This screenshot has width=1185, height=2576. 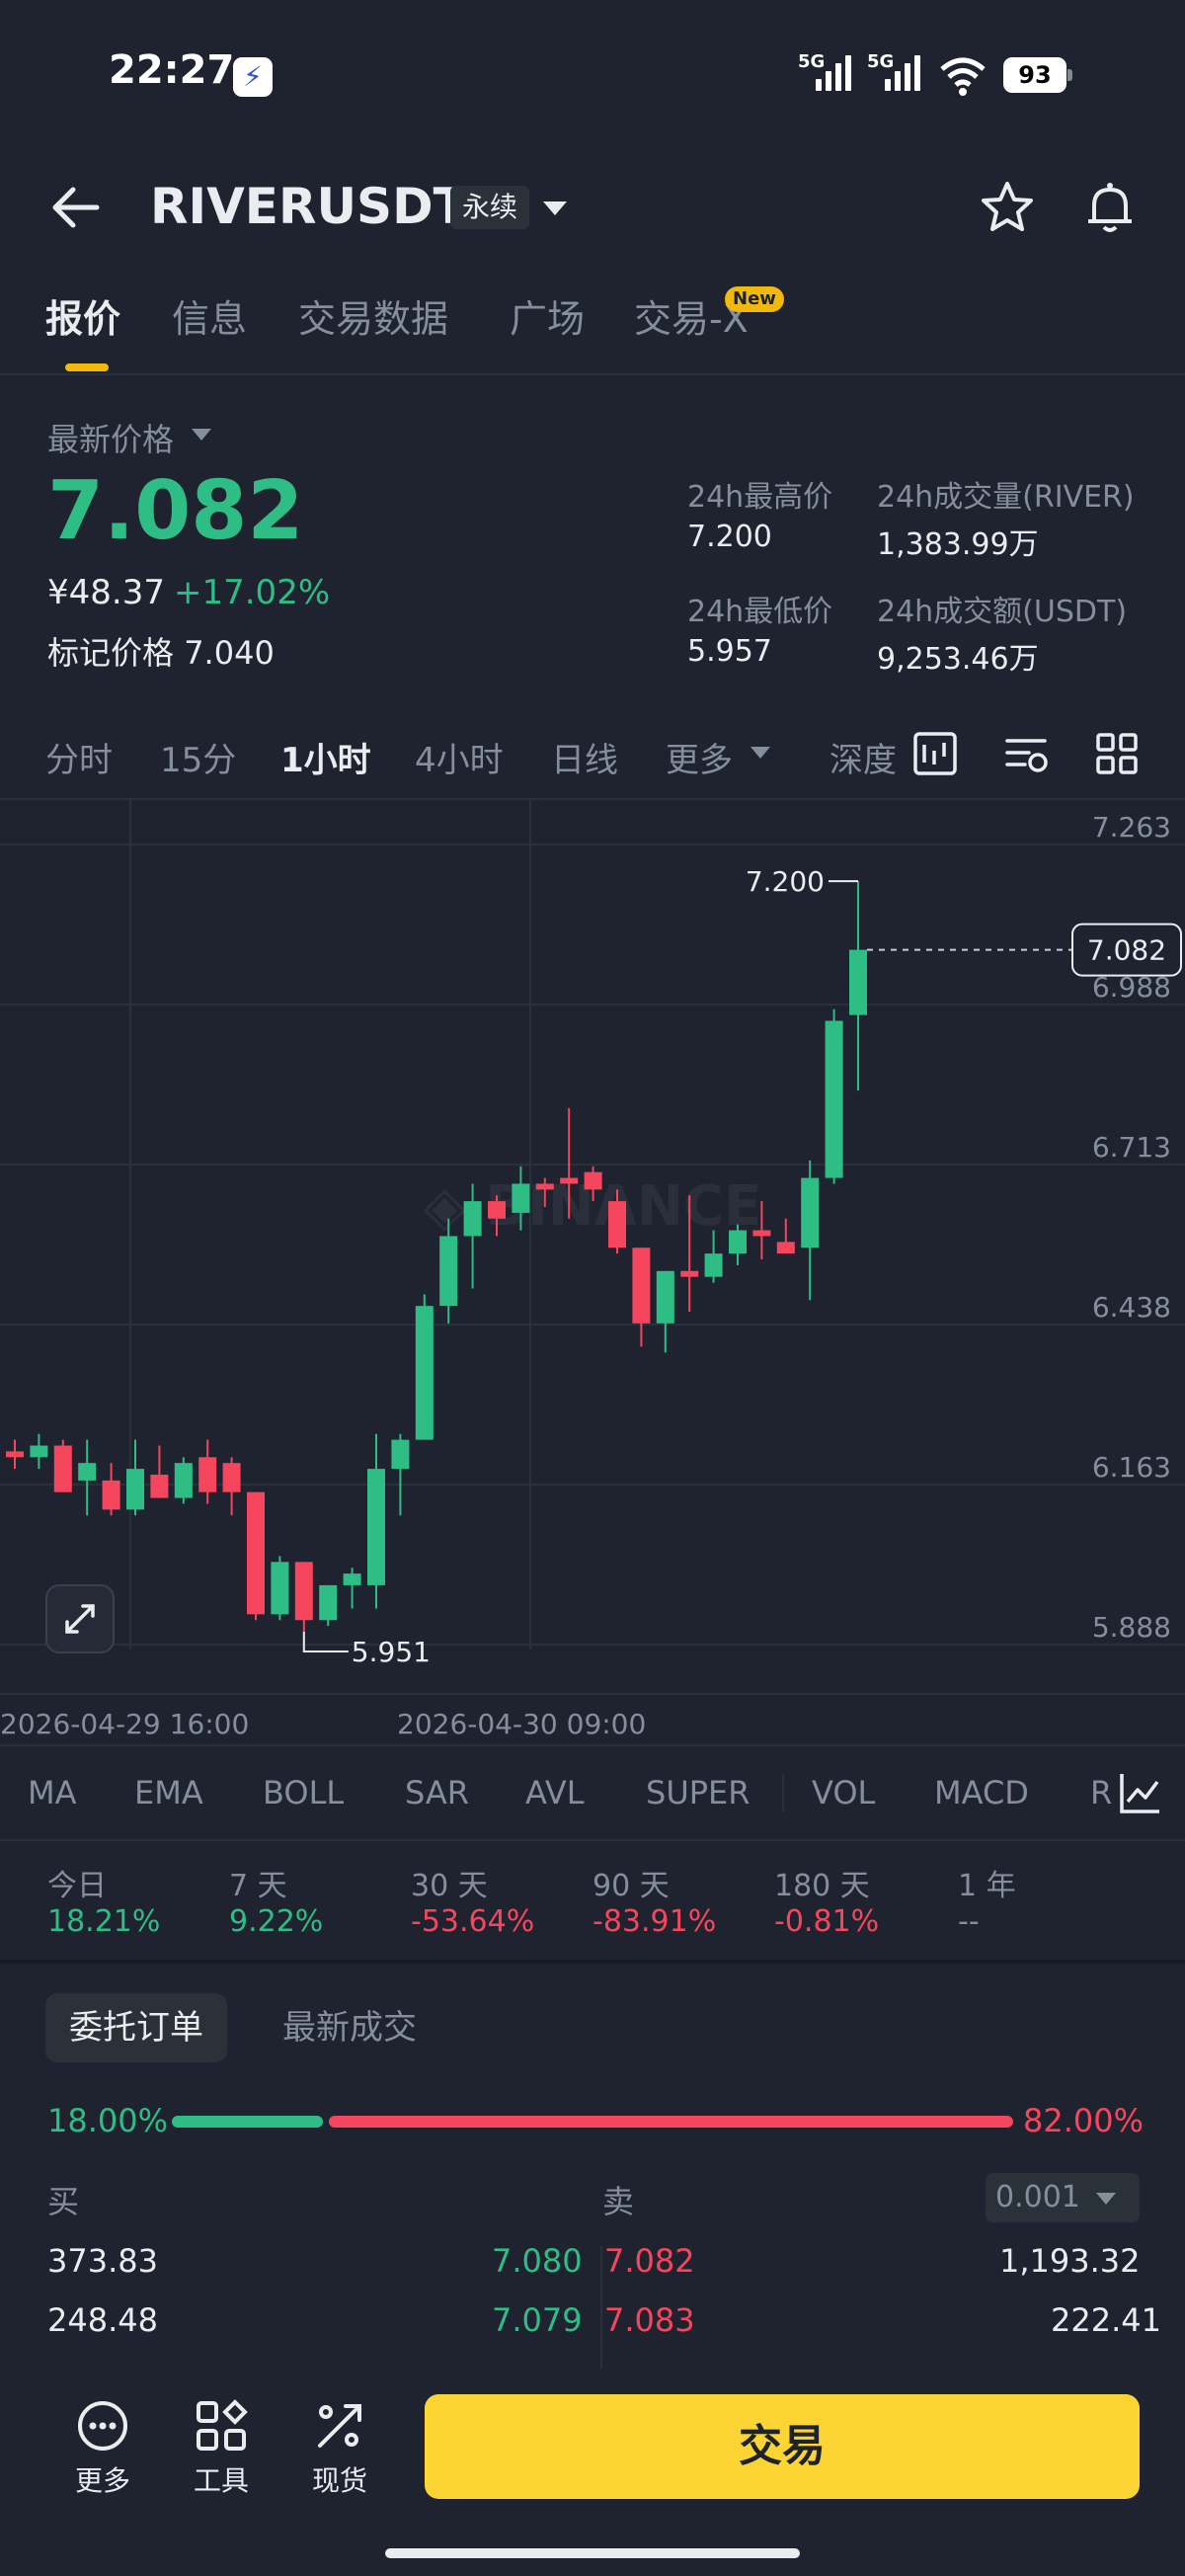 What do you see at coordinates (619, 2201) in the screenshot?
I see `sell-column-label: 卖` at bounding box center [619, 2201].